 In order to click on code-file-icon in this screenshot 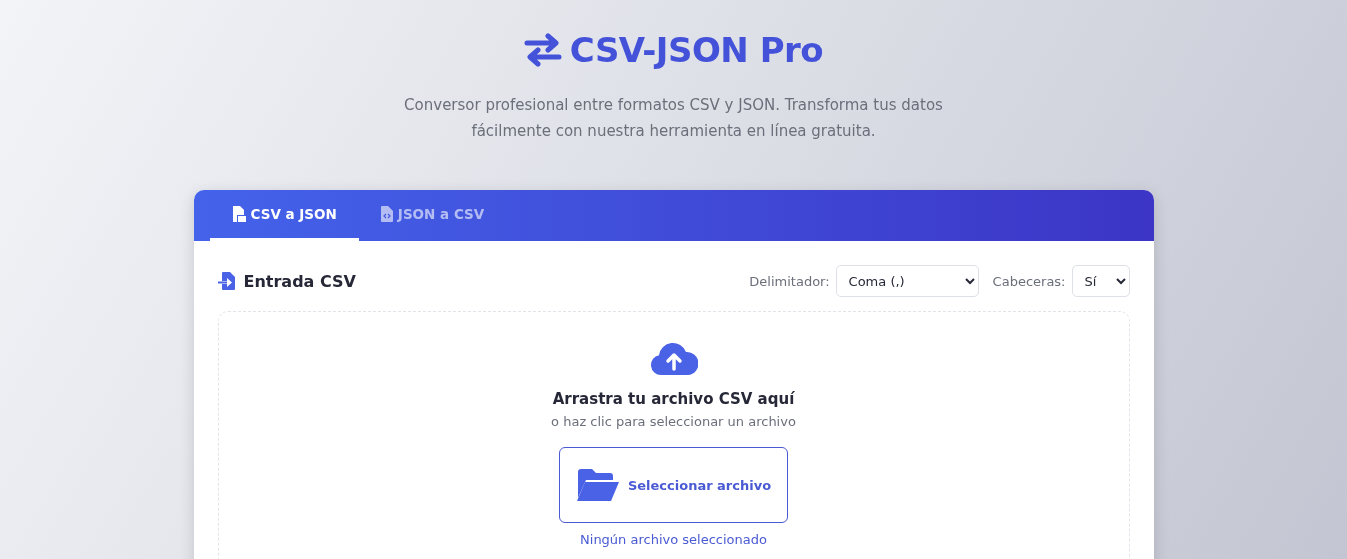, I will do `click(386, 214)`.